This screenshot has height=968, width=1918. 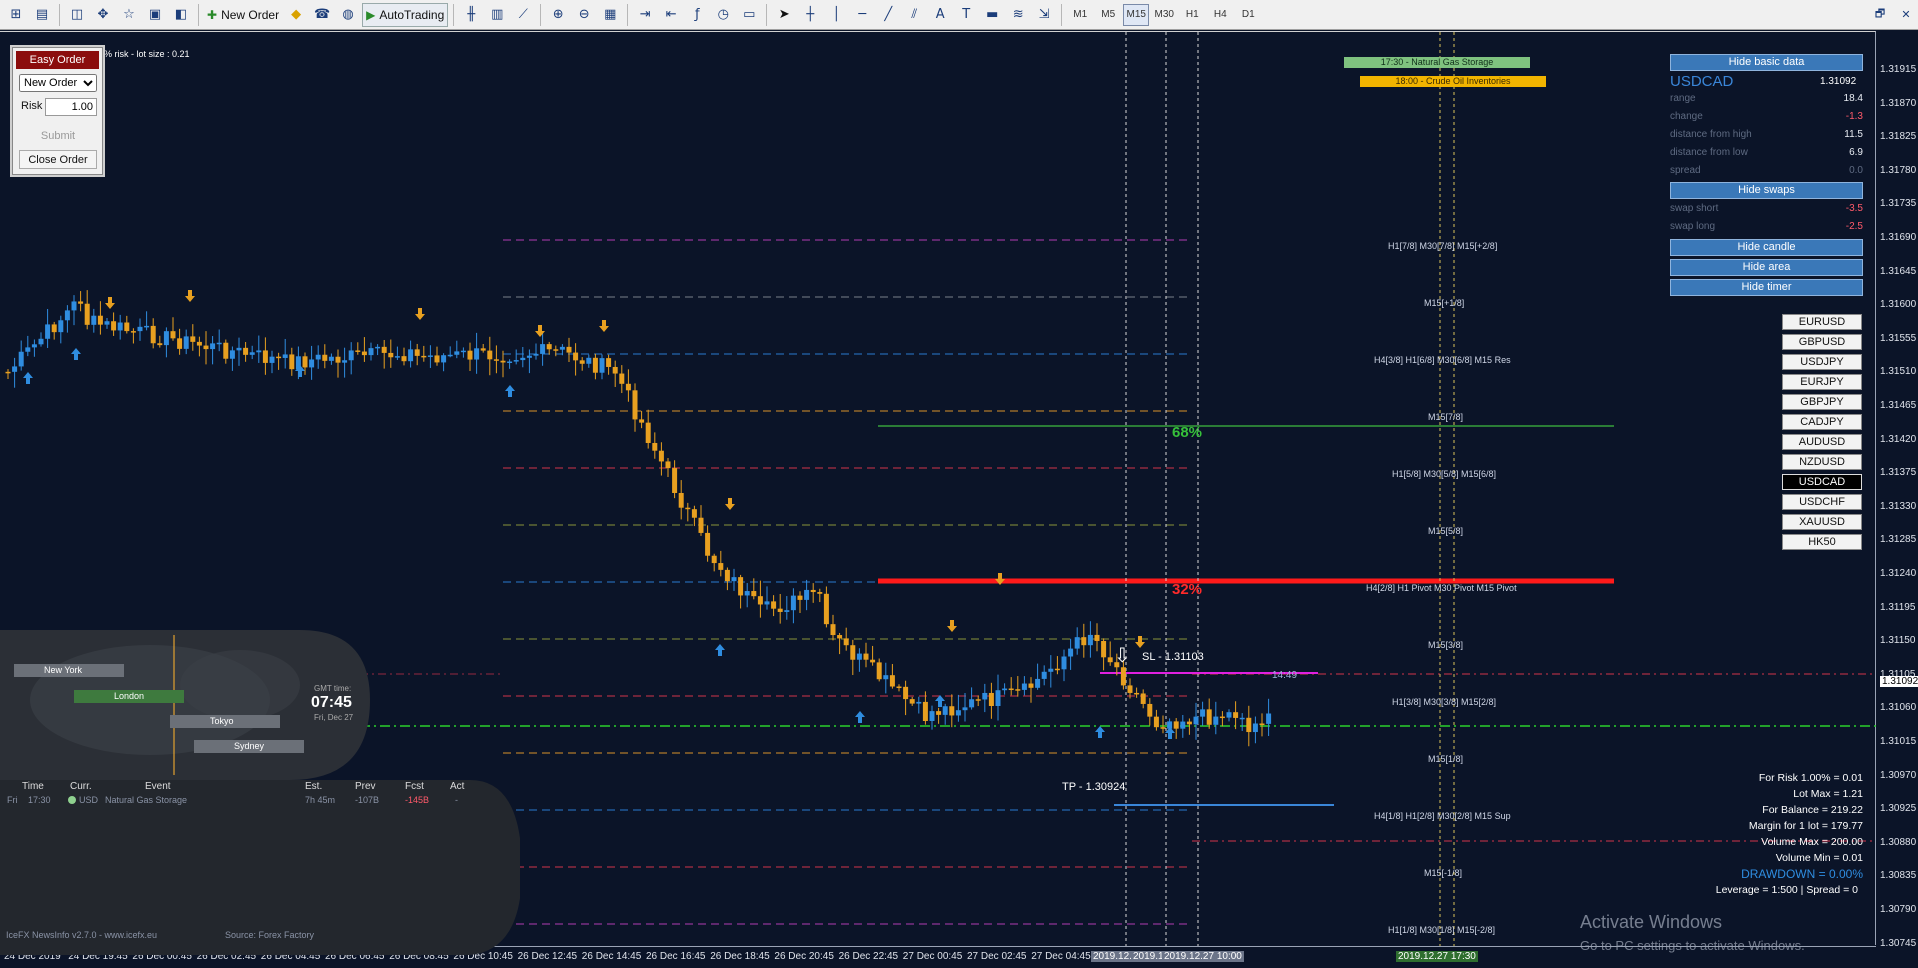 What do you see at coordinates (1080, 15) in the screenshot?
I see `timeframe-m1: M1` at bounding box center [1080, 15].